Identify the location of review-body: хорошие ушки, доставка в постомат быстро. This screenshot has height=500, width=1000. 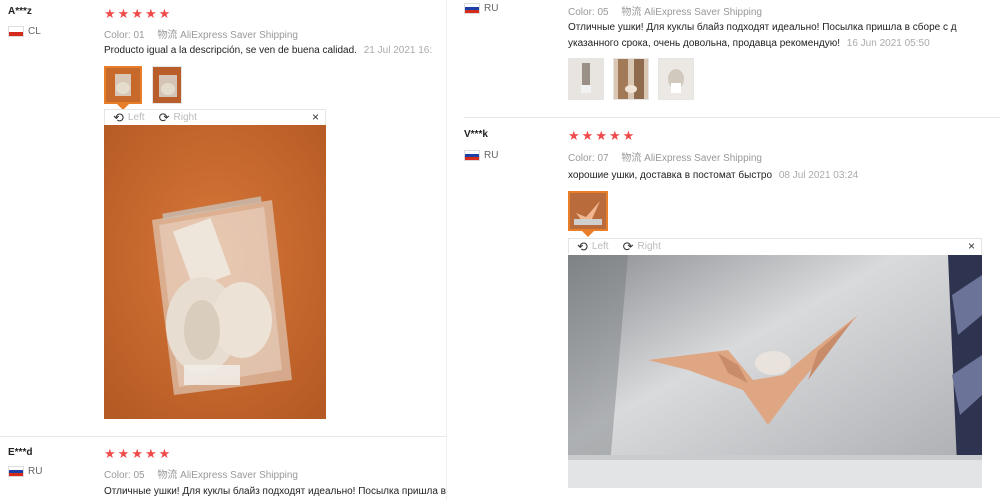
(670, 175).